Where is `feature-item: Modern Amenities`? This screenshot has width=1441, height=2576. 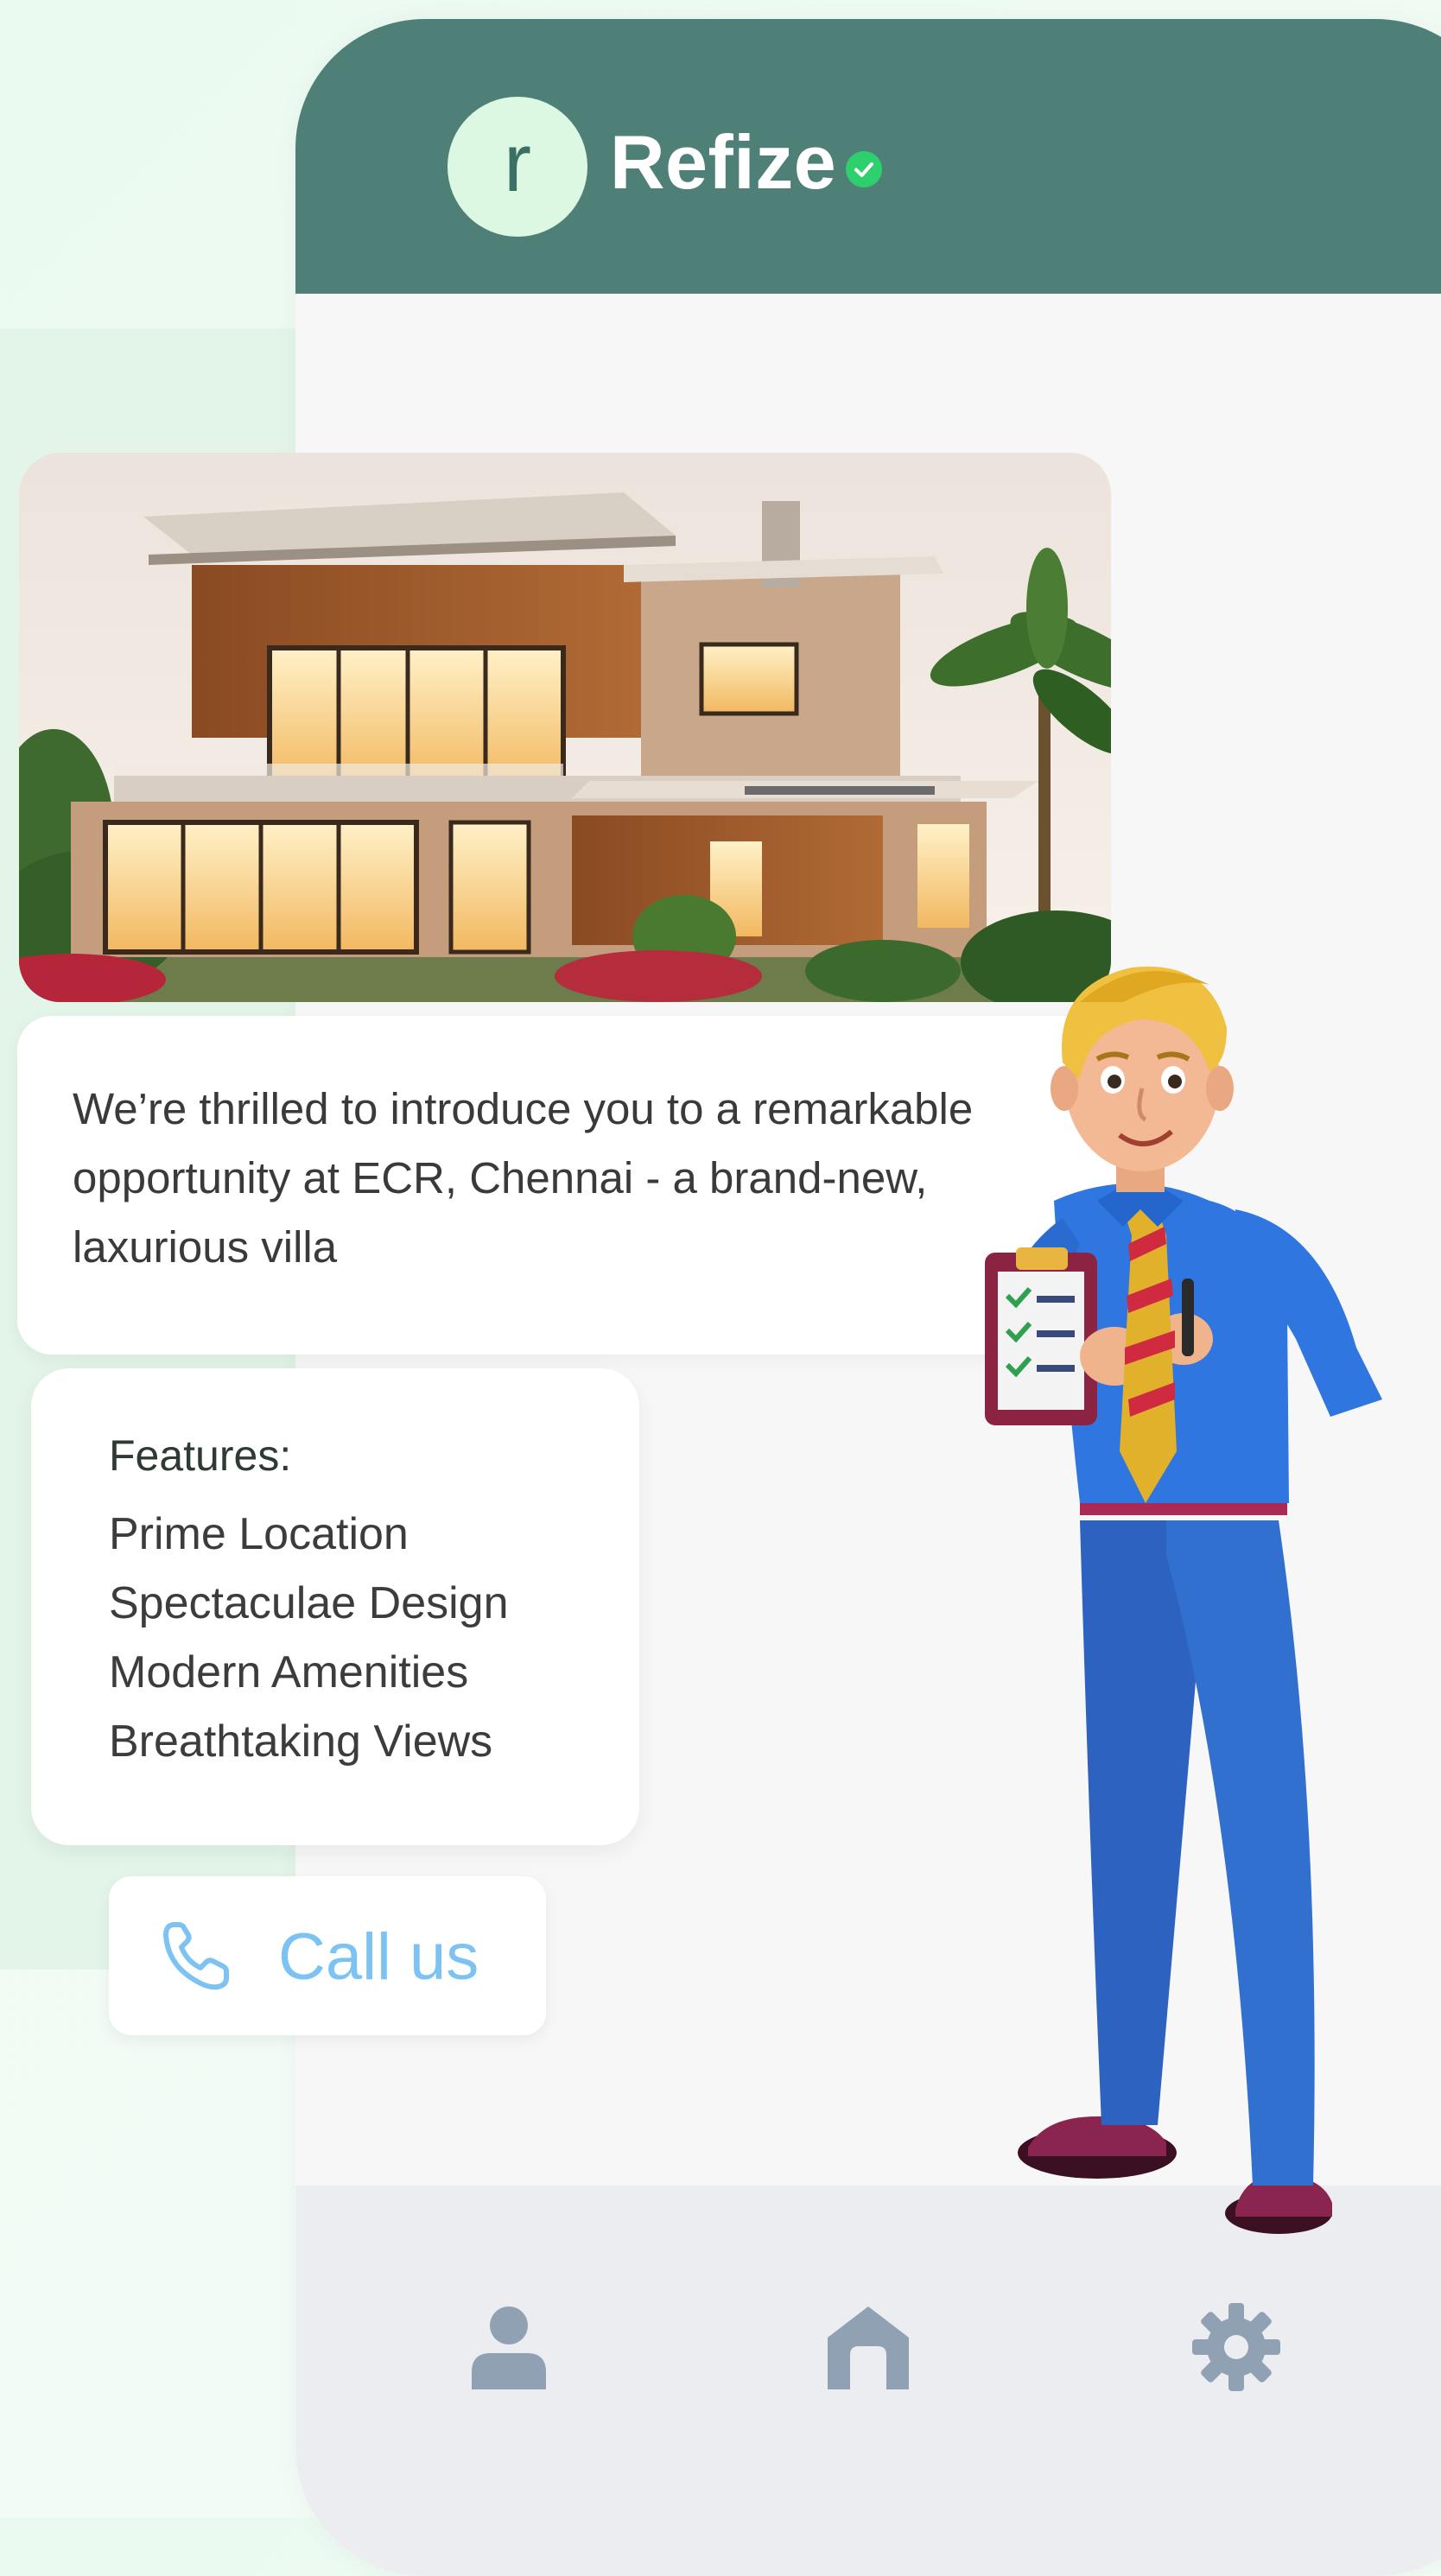 feature-item: Modern Amenities is located at coordinates (289, 1672).